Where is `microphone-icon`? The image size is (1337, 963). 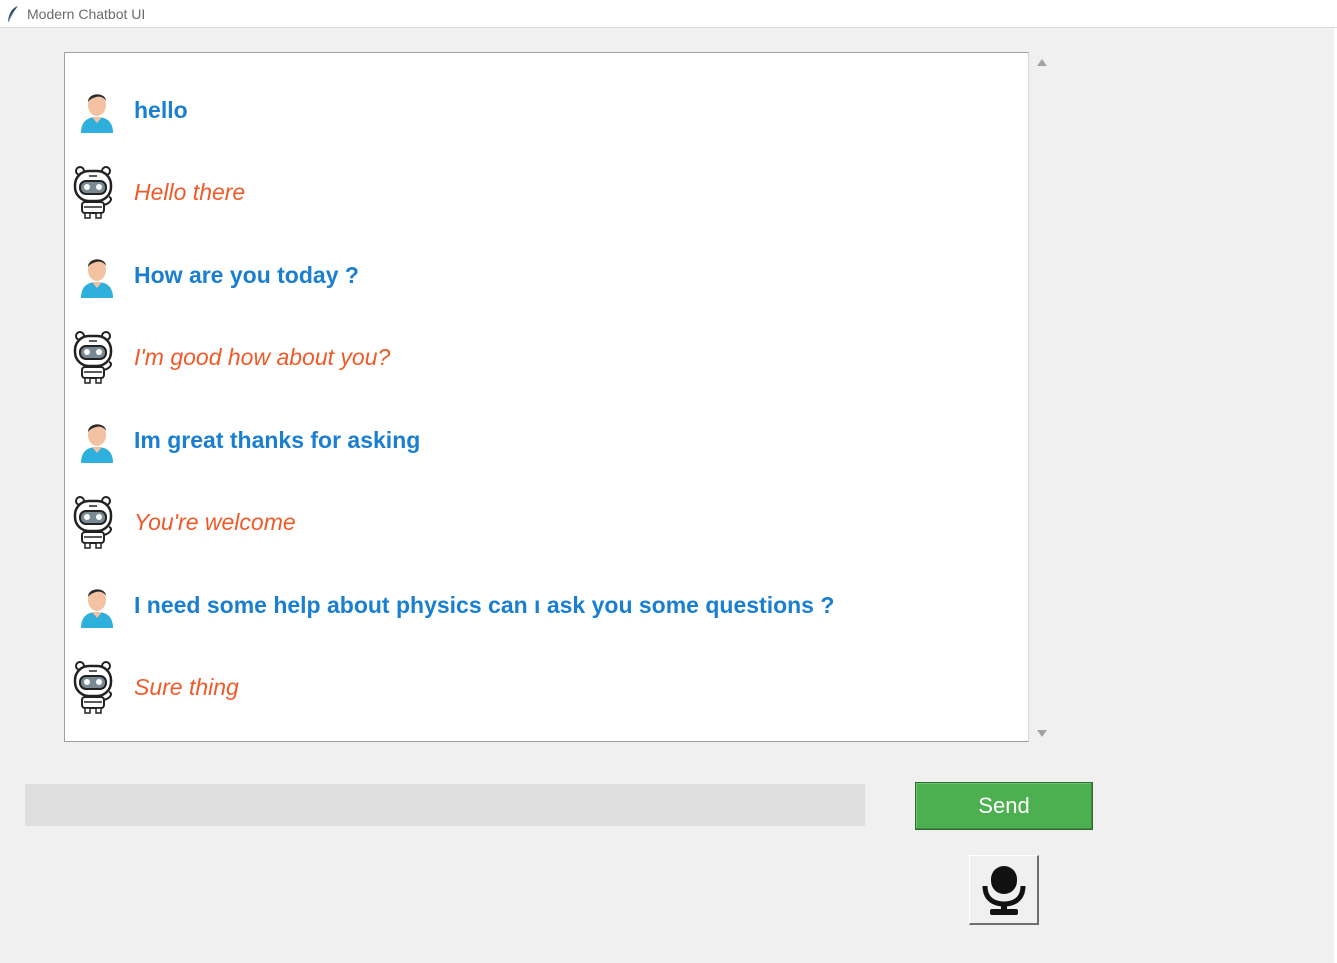
microphone-icon is located at coordinates (1003, 890).